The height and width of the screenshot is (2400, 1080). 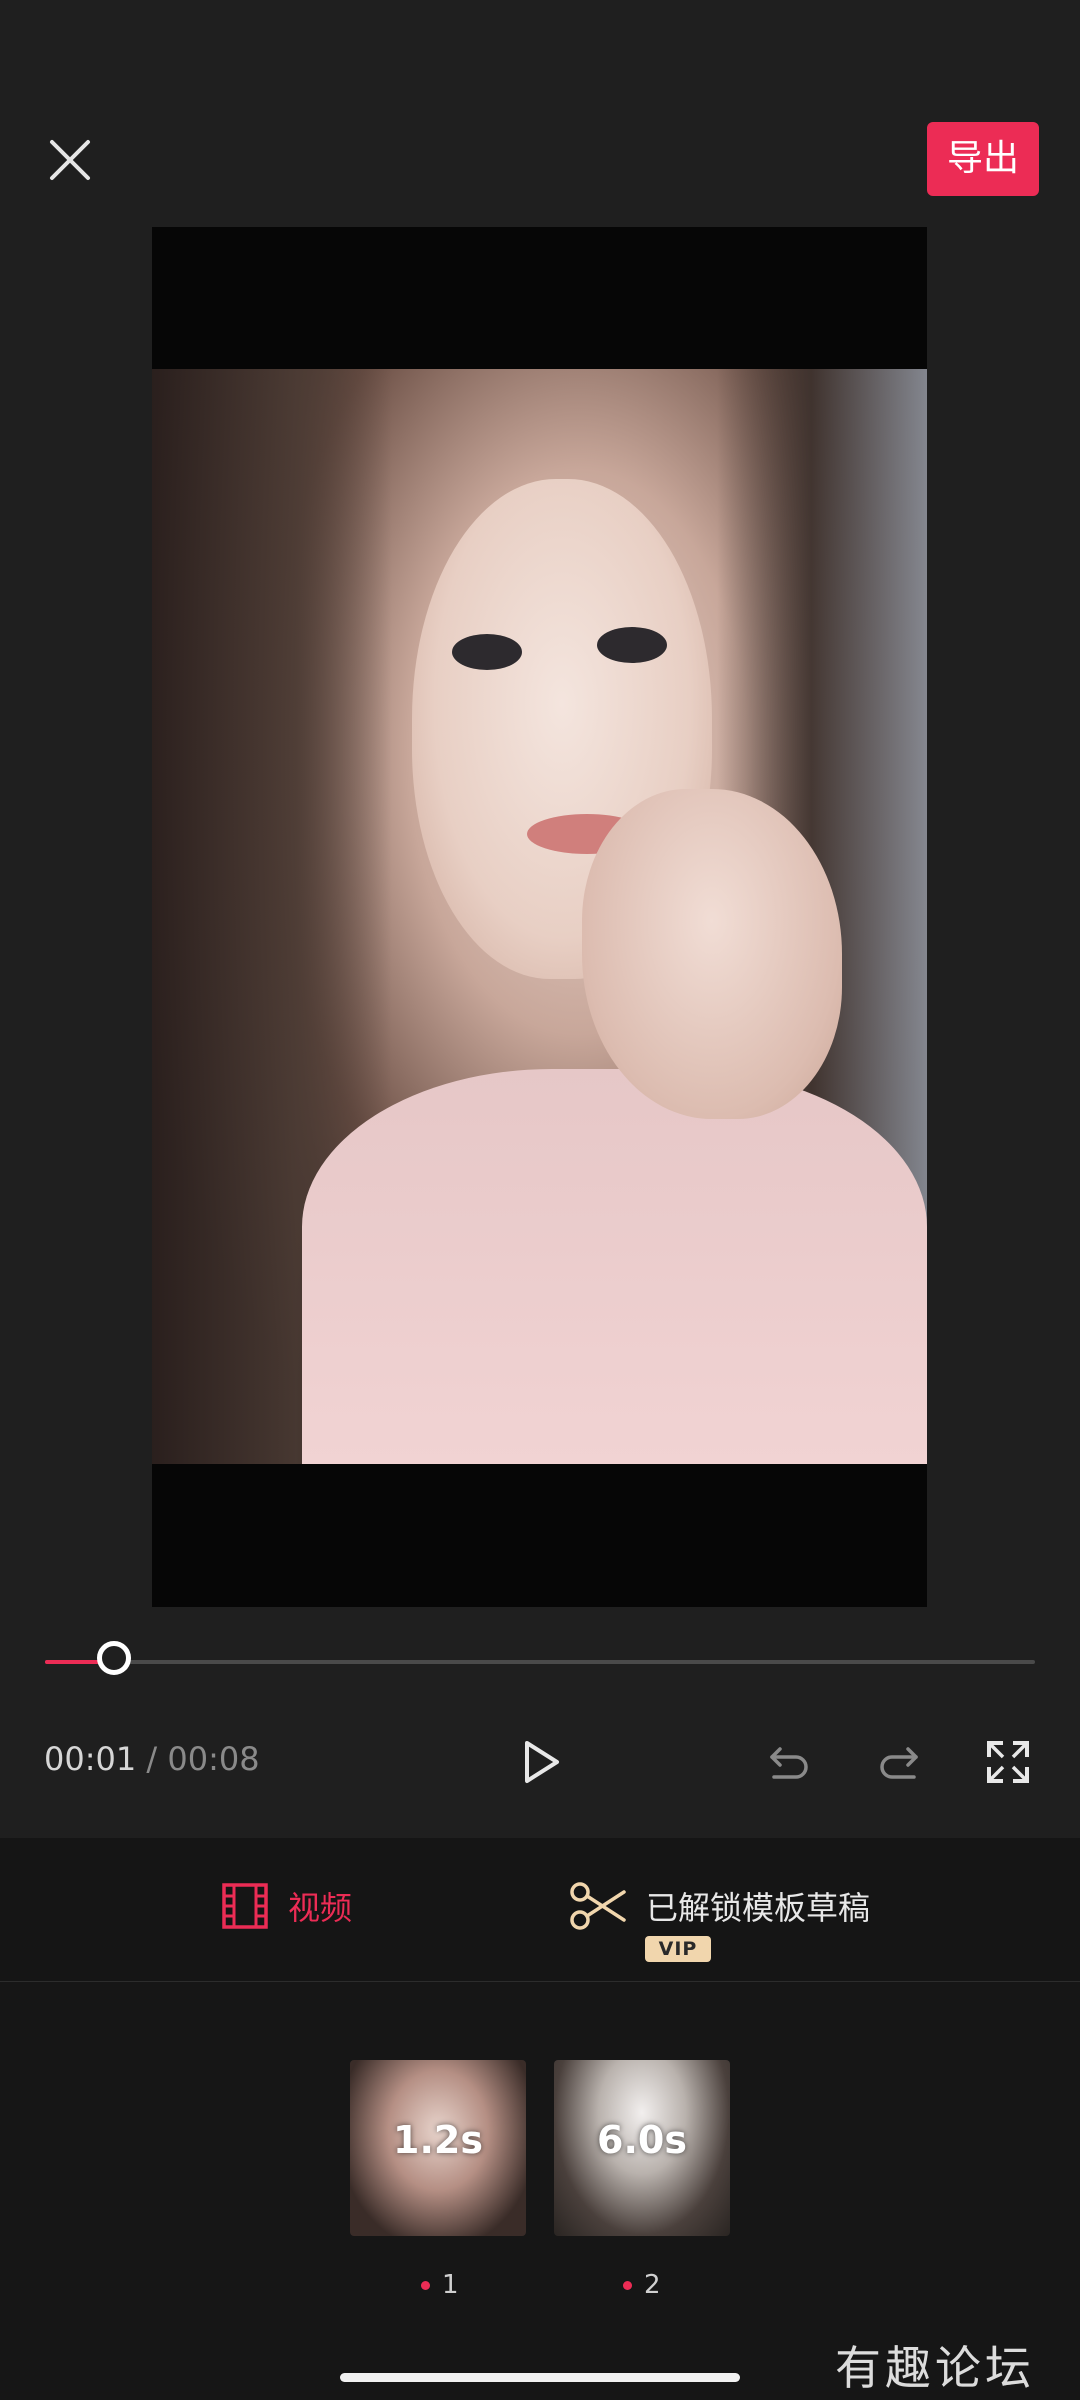 I want to click on film-icon, so click(x=245, y=1906).